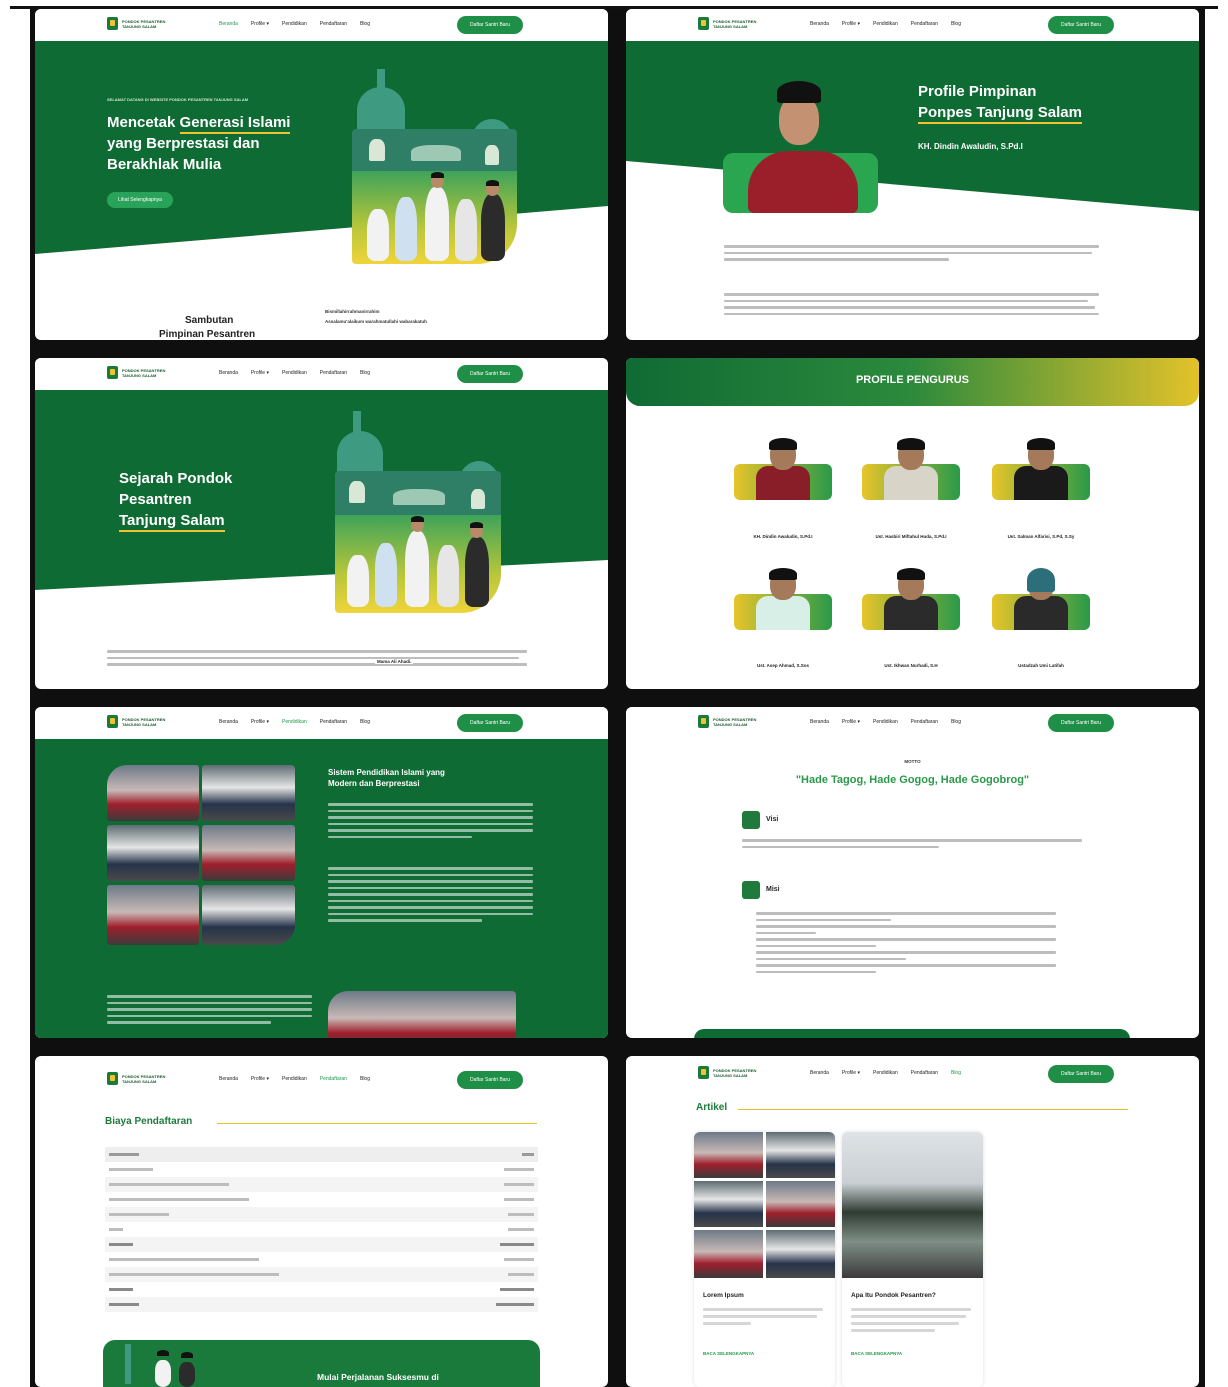  What do you see at coordinates (933, 1109) in the screenshot?
I see `title-rule` at bounding box center [933, 1109].